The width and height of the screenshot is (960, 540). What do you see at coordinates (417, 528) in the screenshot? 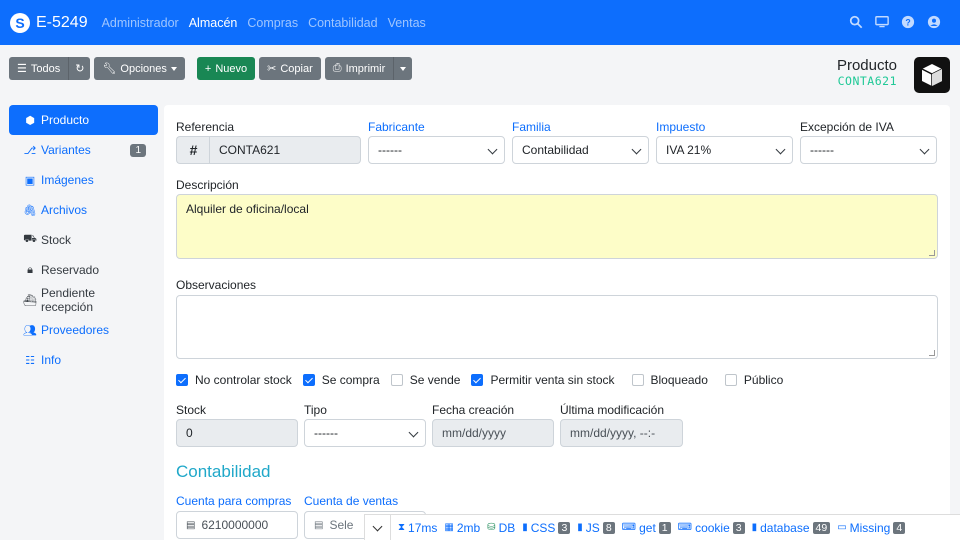
I see `debug-item-time: ⧗ 17ms` at bounding box center [417, 528].